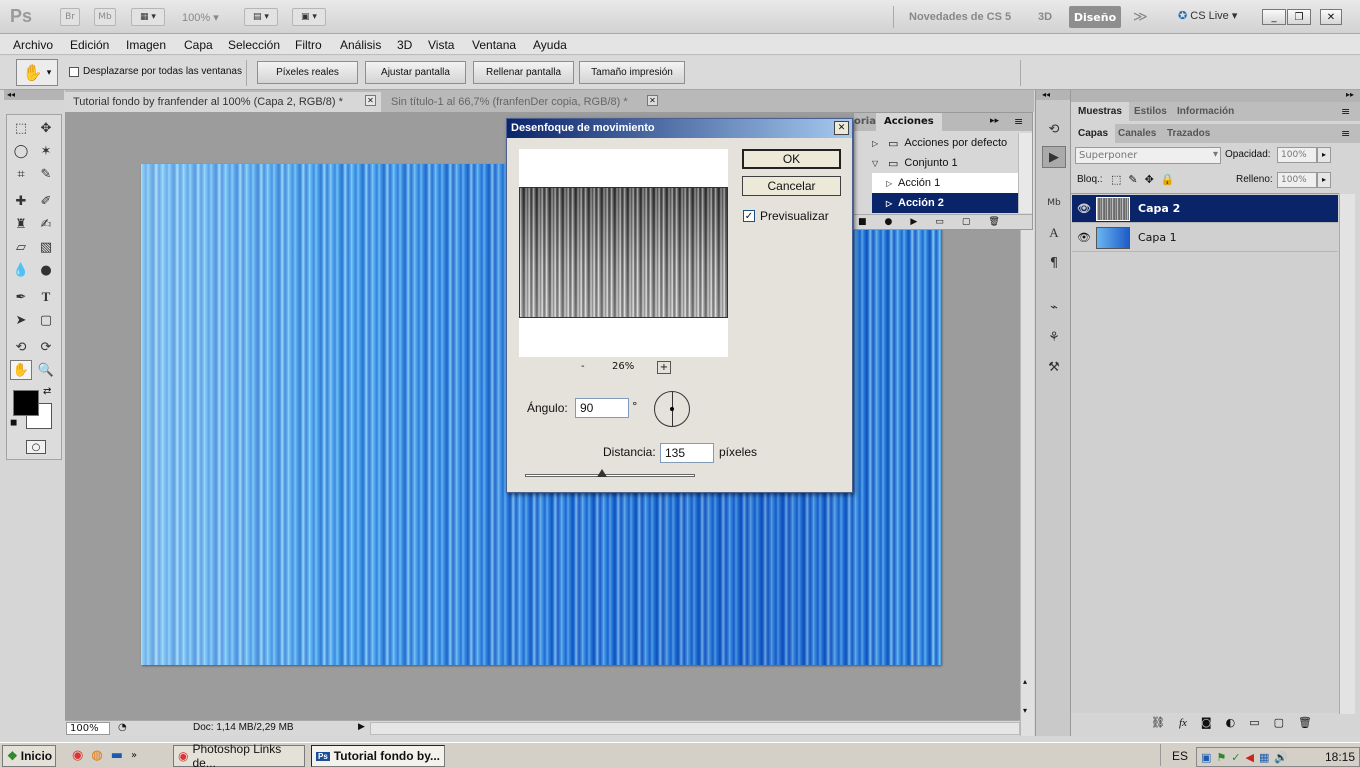 The image size is (1360, 768). Describe the element at coordinates (1254, 722) in the screenshot. I see `new-group-icon: ▭` at that location.